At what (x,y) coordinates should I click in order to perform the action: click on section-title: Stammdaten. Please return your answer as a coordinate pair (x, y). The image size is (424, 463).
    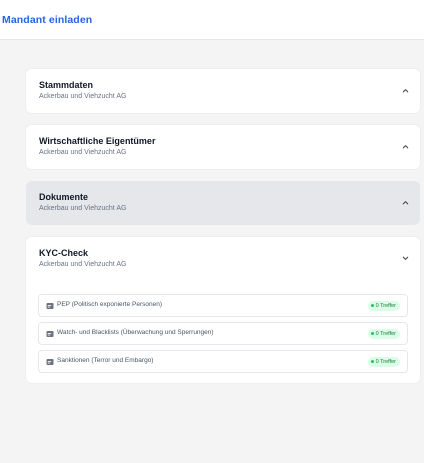
    Looking at the image, I should click on (66, 85).